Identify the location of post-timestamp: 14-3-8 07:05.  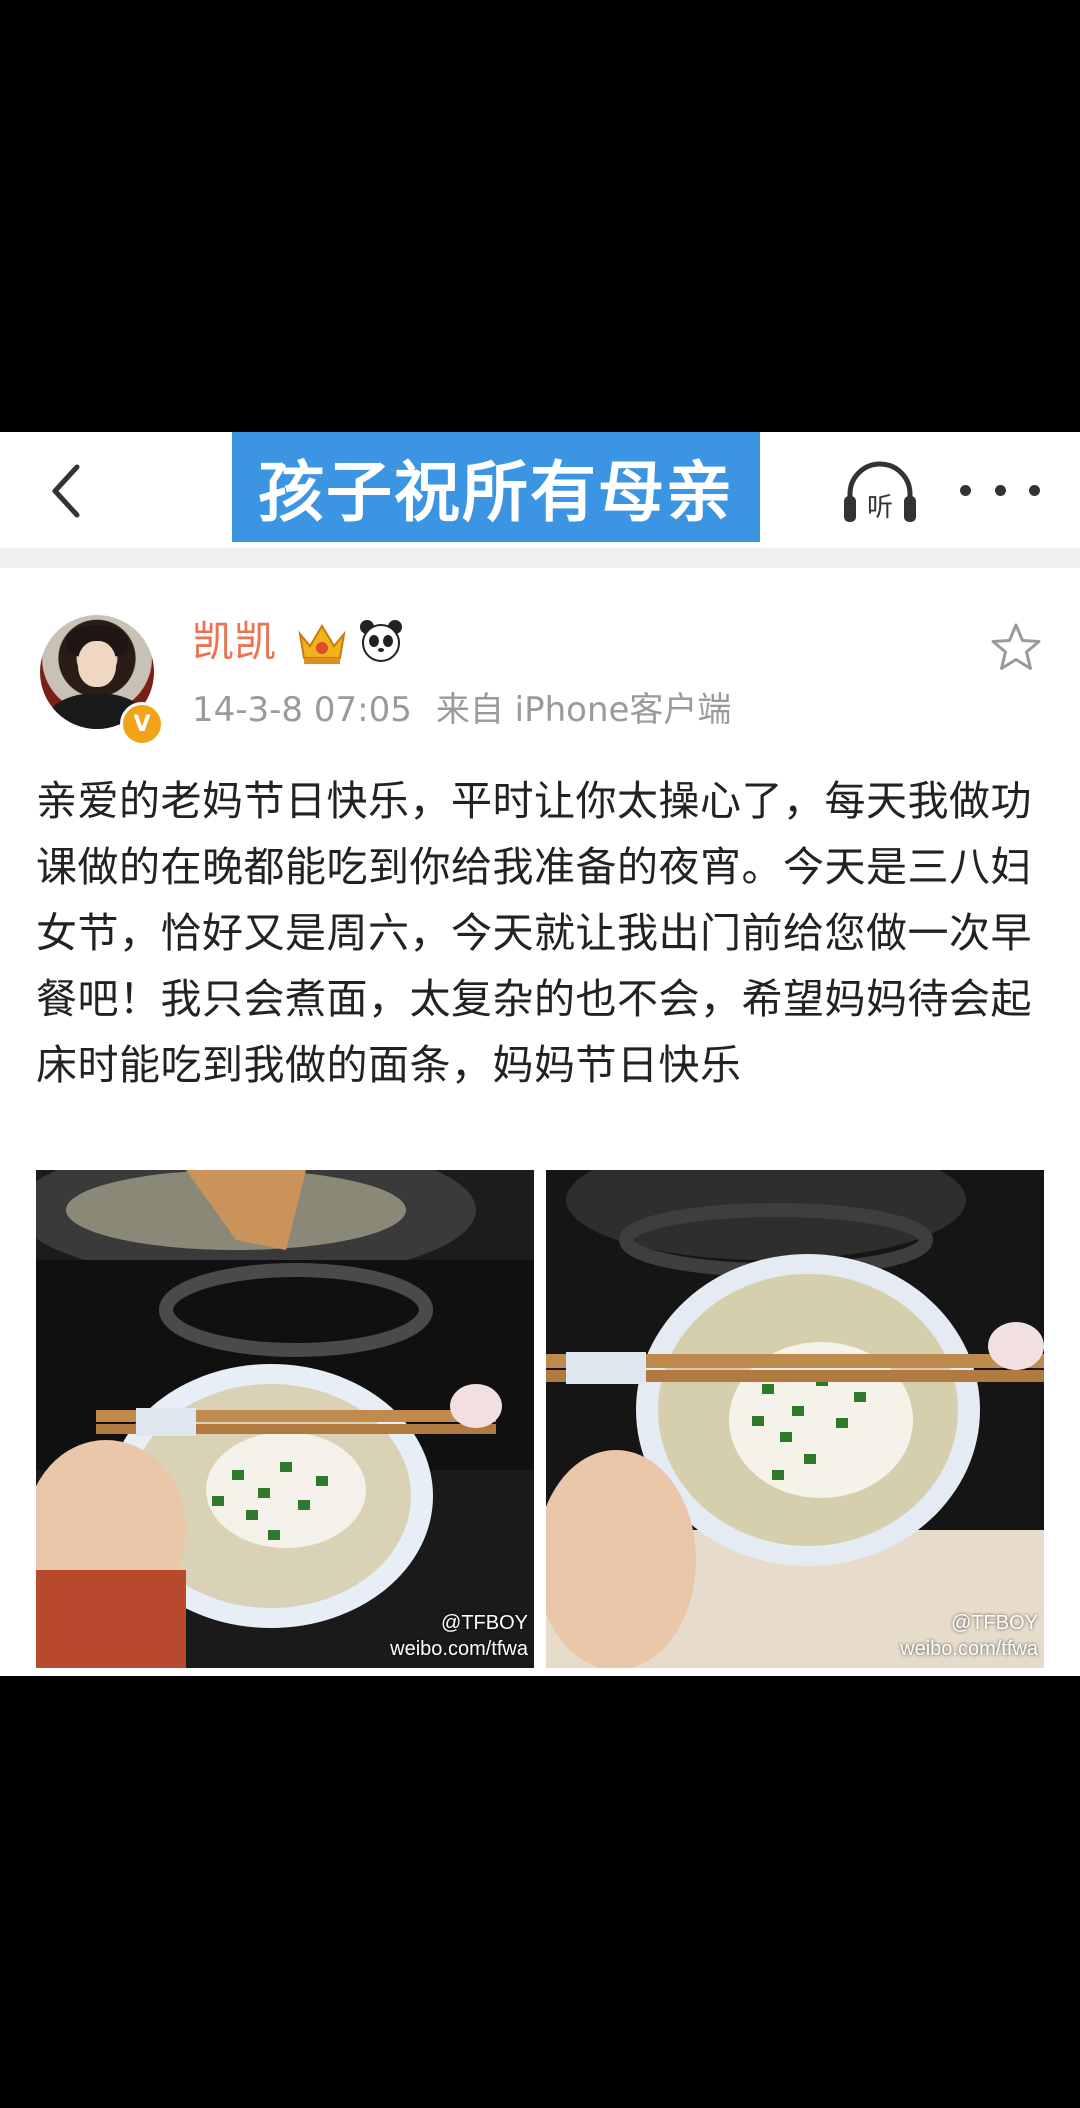
(302, 710).